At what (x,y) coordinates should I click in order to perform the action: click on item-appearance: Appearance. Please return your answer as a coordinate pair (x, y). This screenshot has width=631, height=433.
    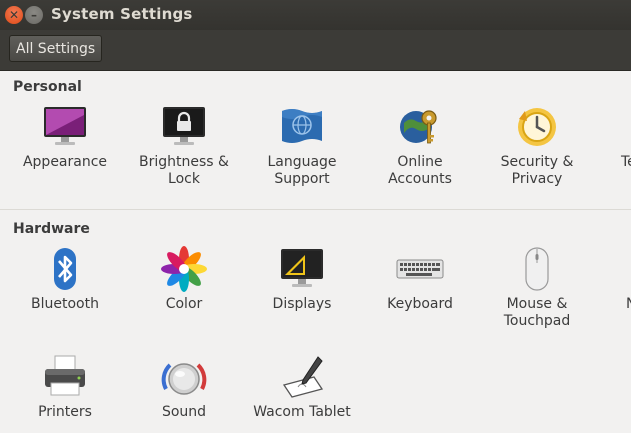
    Looking at the image, I should click on (65, 137).